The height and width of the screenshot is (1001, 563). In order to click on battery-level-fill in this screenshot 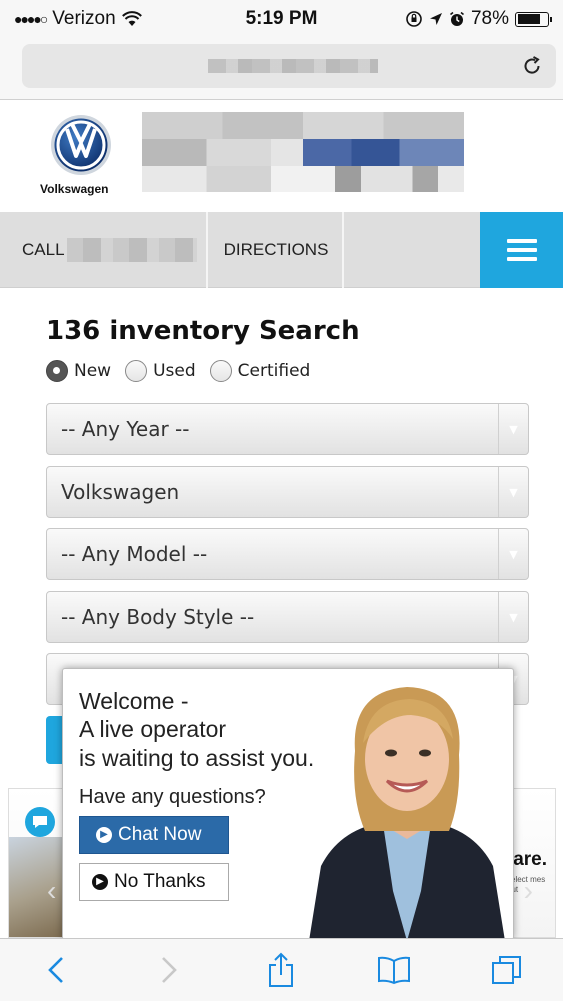, I will do `click(529, 19)`.